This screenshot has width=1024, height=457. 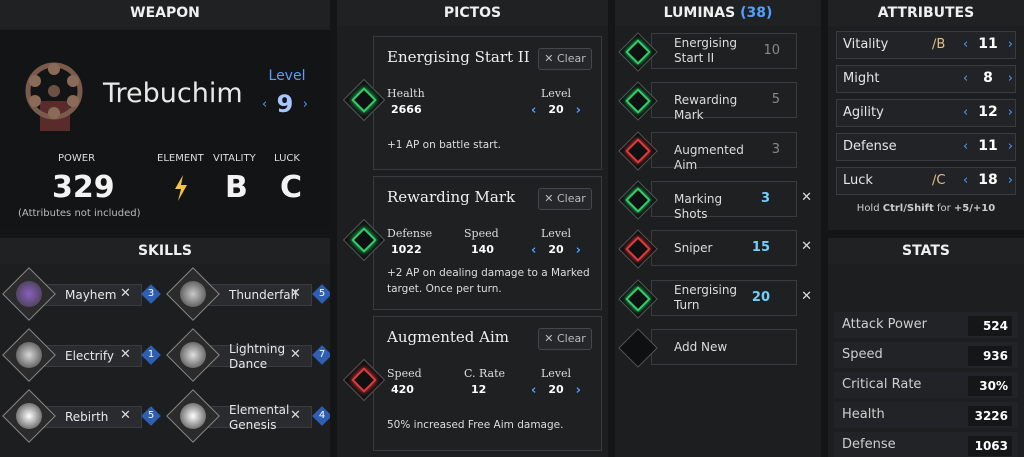 What do you see at coordinates (990, 416) in the screenshot?
I see `stat-value: 3226` at bounding box center [990, 416].